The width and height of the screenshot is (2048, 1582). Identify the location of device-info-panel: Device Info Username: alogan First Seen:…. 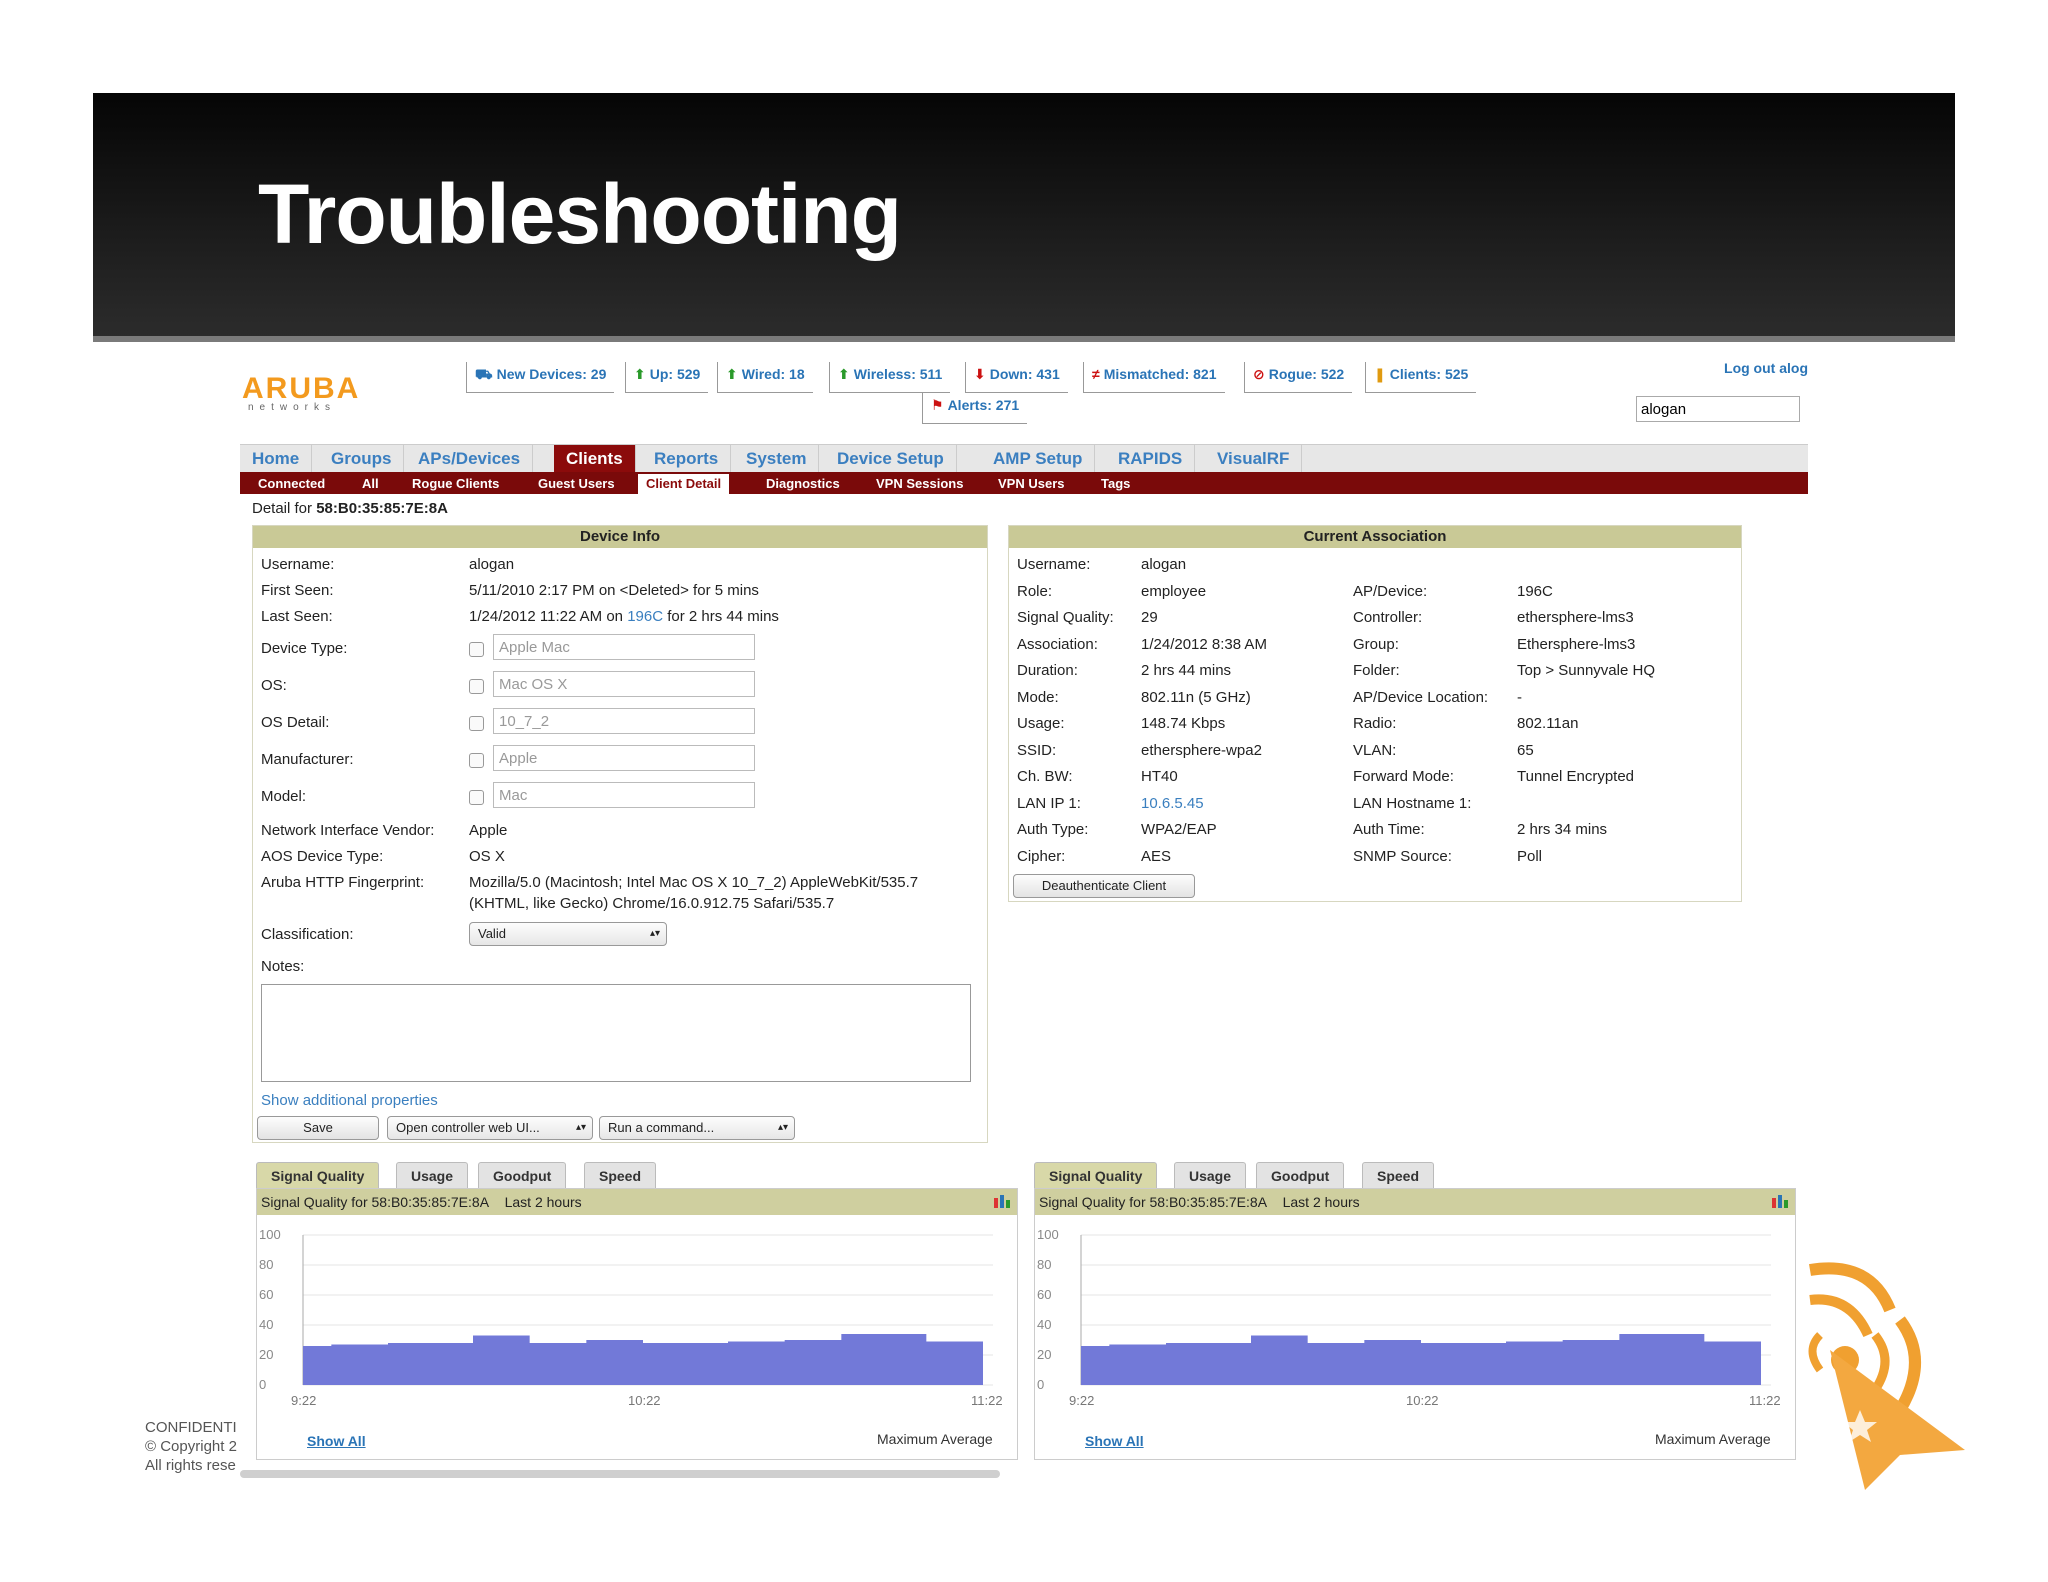
(620, 834).